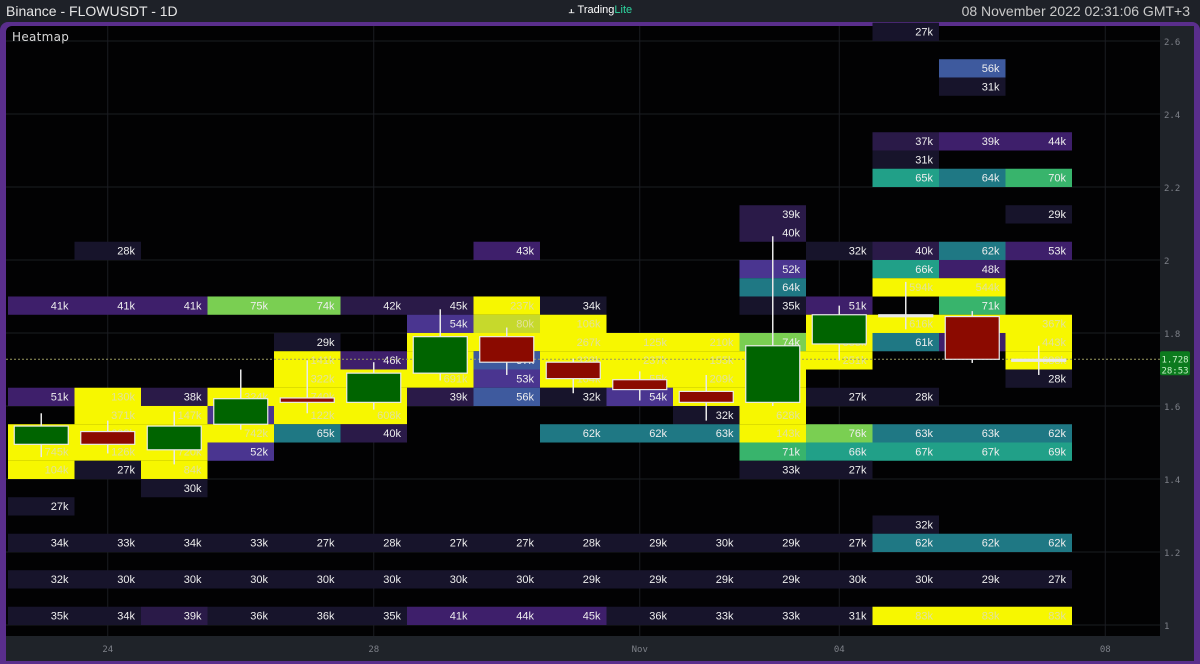  I want to click on heatmap-cell: 544k, so click(972, 287).